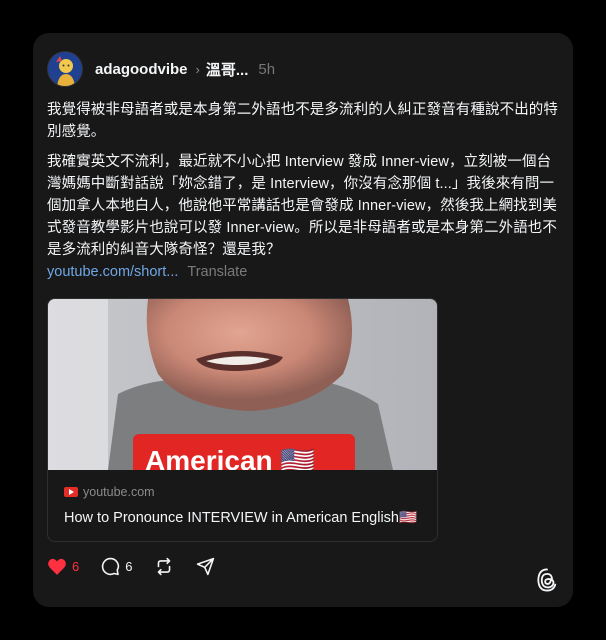 This screenshot has width=606, height=640. Describe the element at coordinates (129, 566) in the screenshot. I see `reply-count: 6` at that location.